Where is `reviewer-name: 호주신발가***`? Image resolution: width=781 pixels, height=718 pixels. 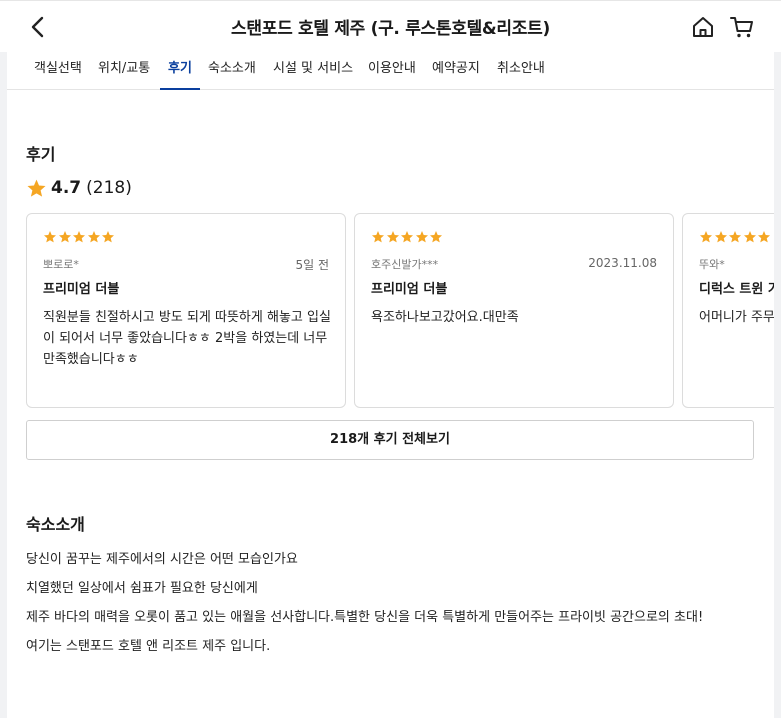
reviewer-name: 호주신발가*** is located at coordinates (405, 264).